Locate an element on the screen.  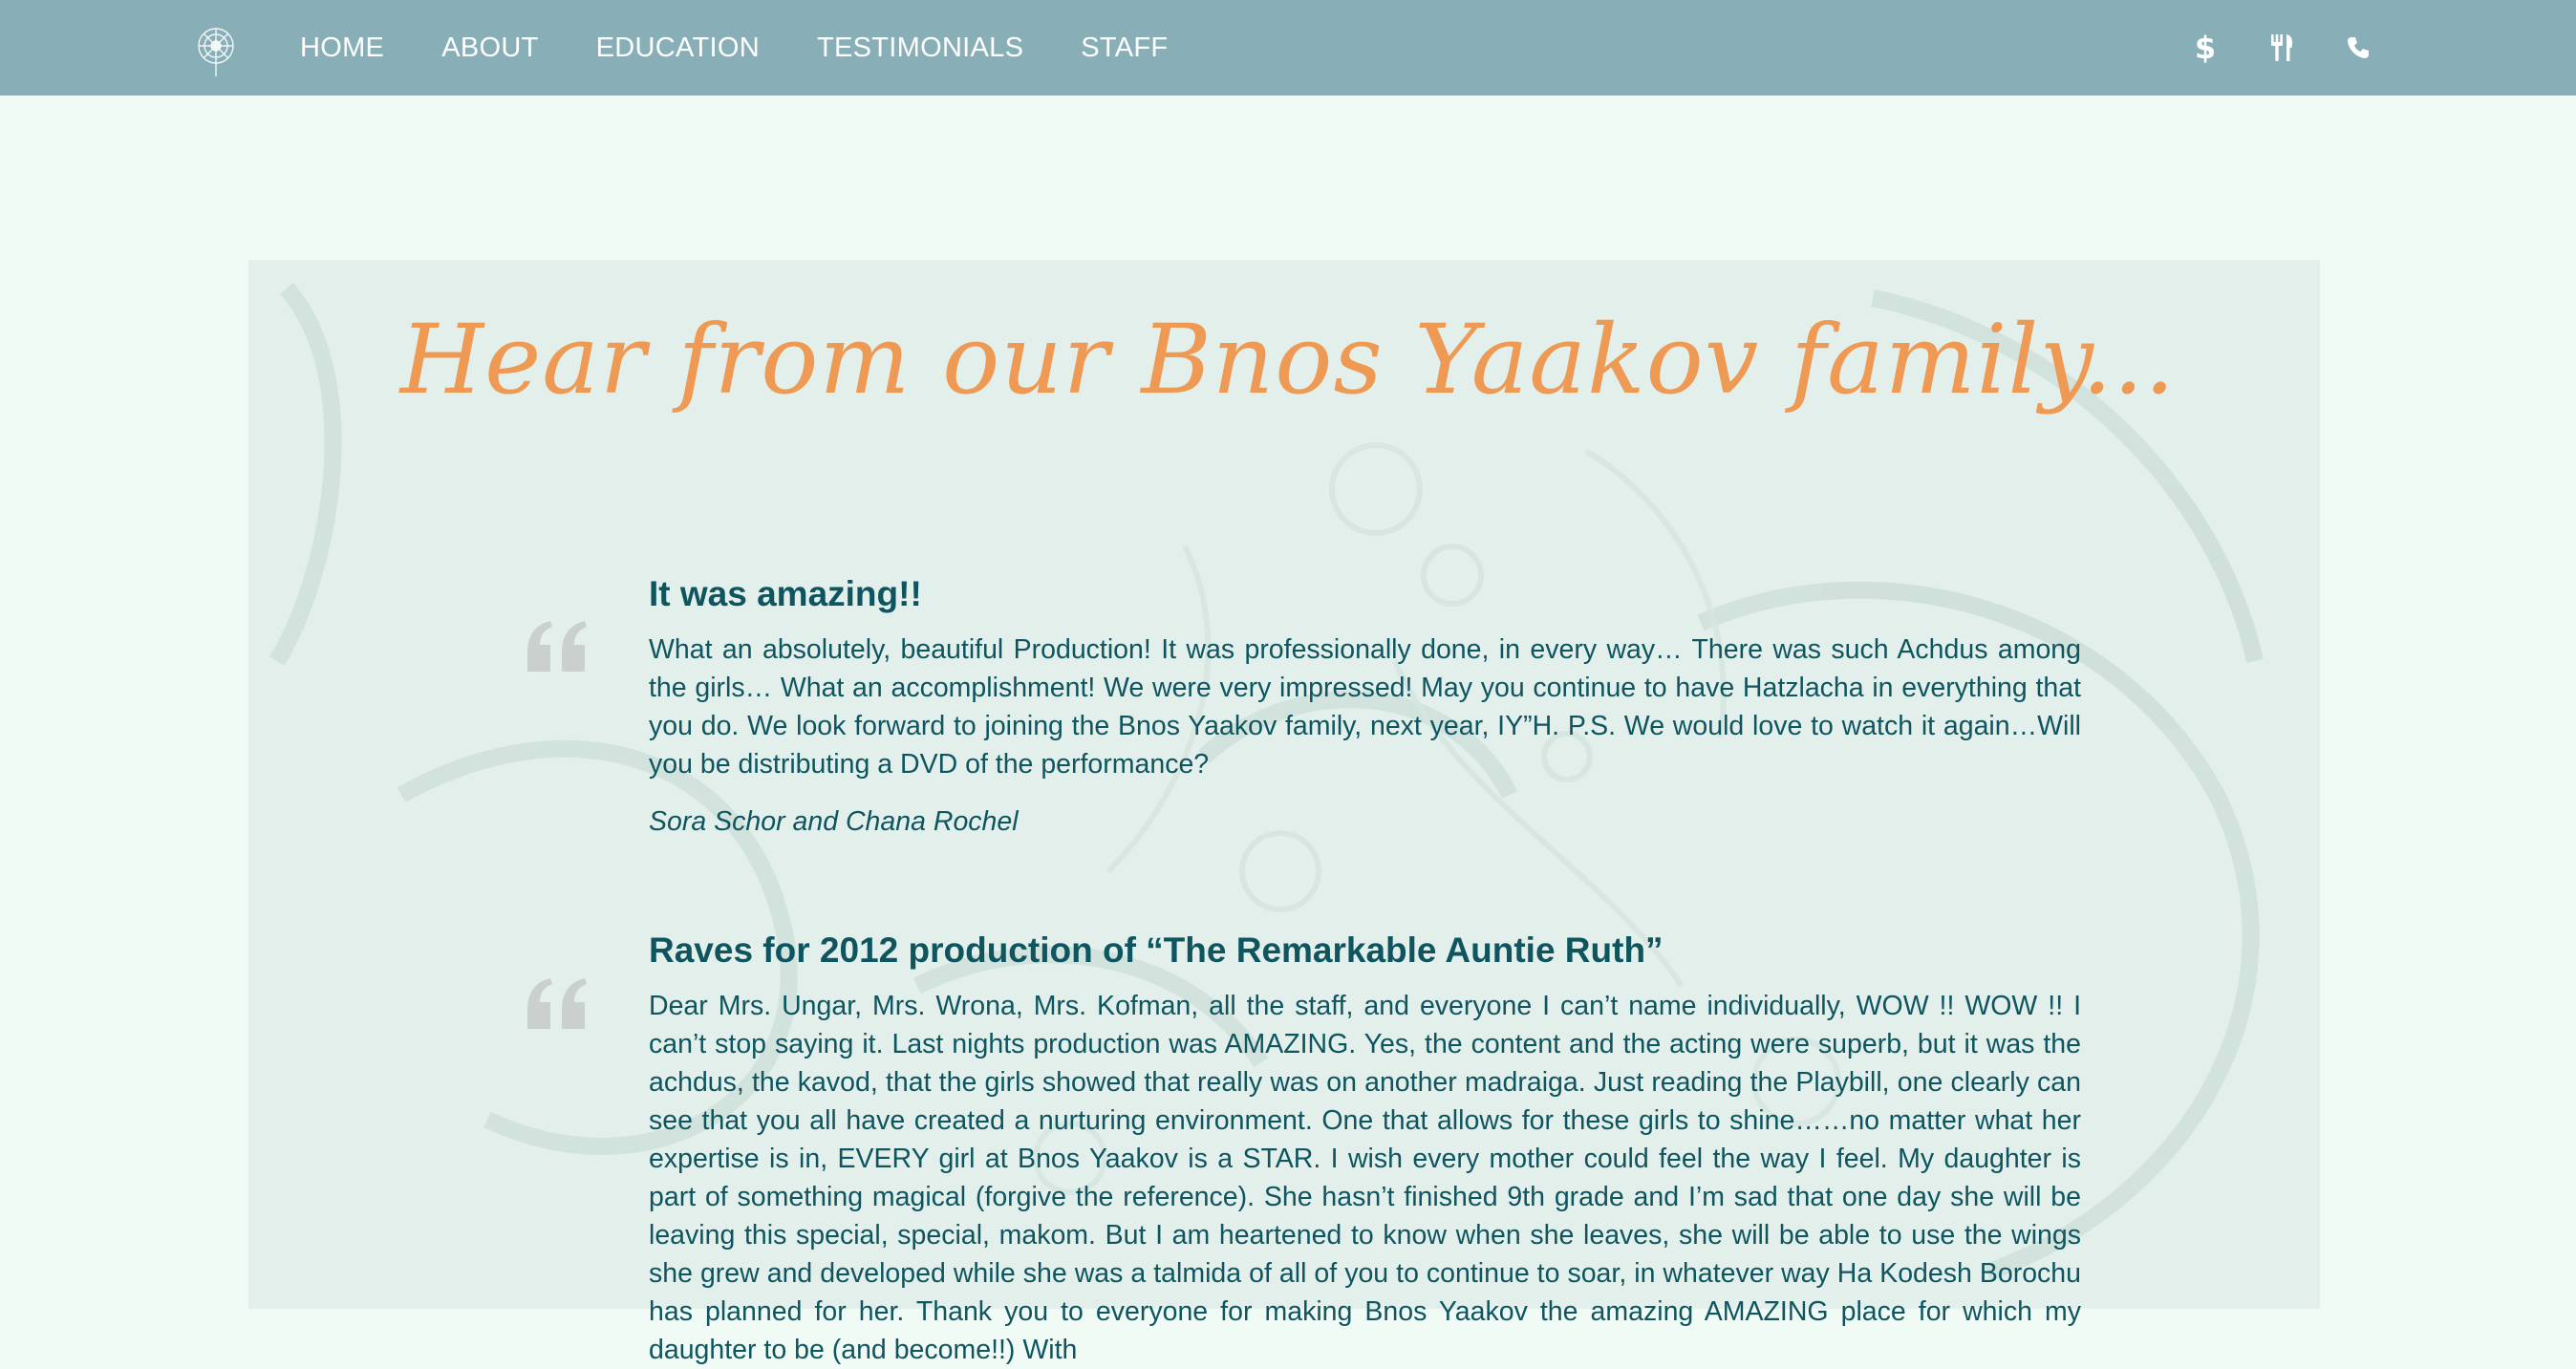
testimonial-author: Sora Schor and Chana Rochel is located at coordinates (834, 822).